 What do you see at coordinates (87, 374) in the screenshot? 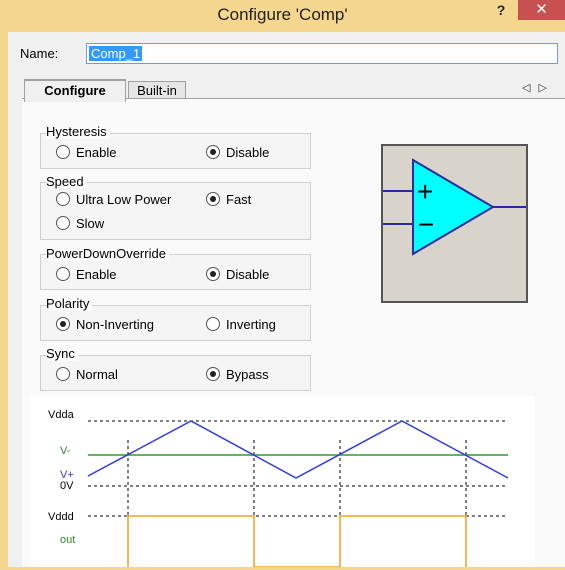
I see `sync-normal-radio: Normal` at bounding box center [87, 374].